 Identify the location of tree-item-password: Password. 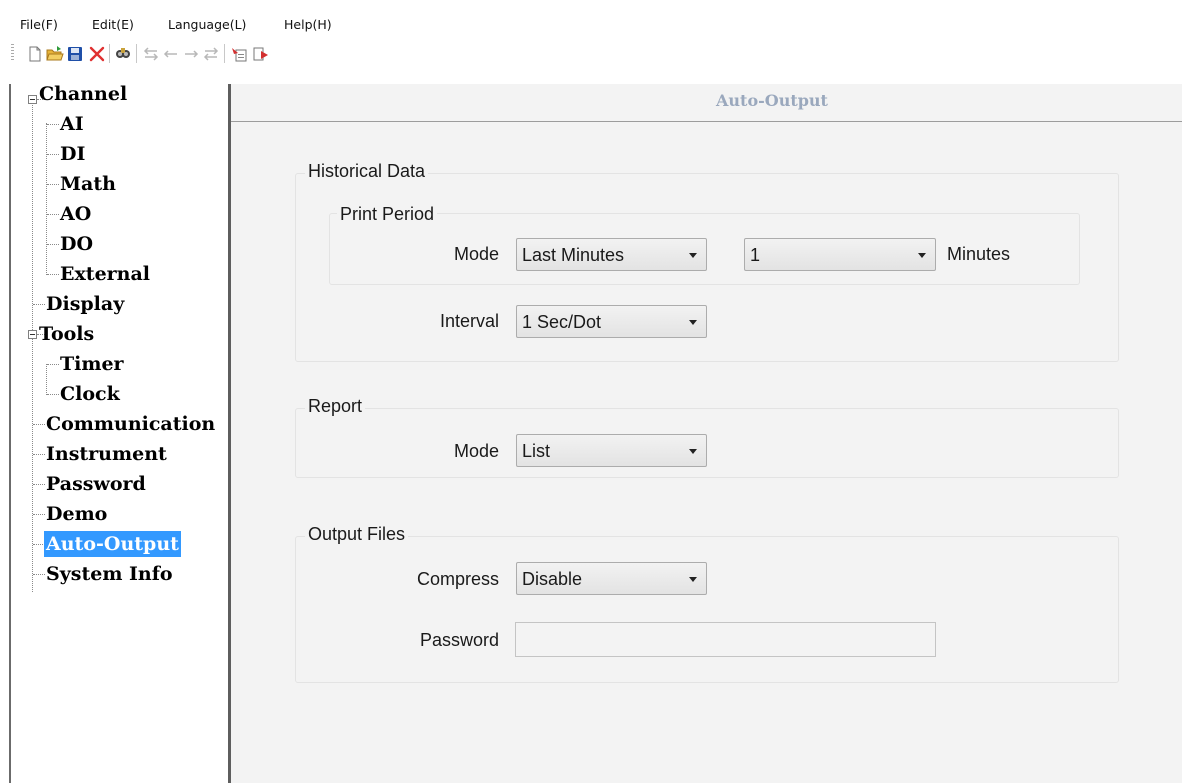
(96, 484).